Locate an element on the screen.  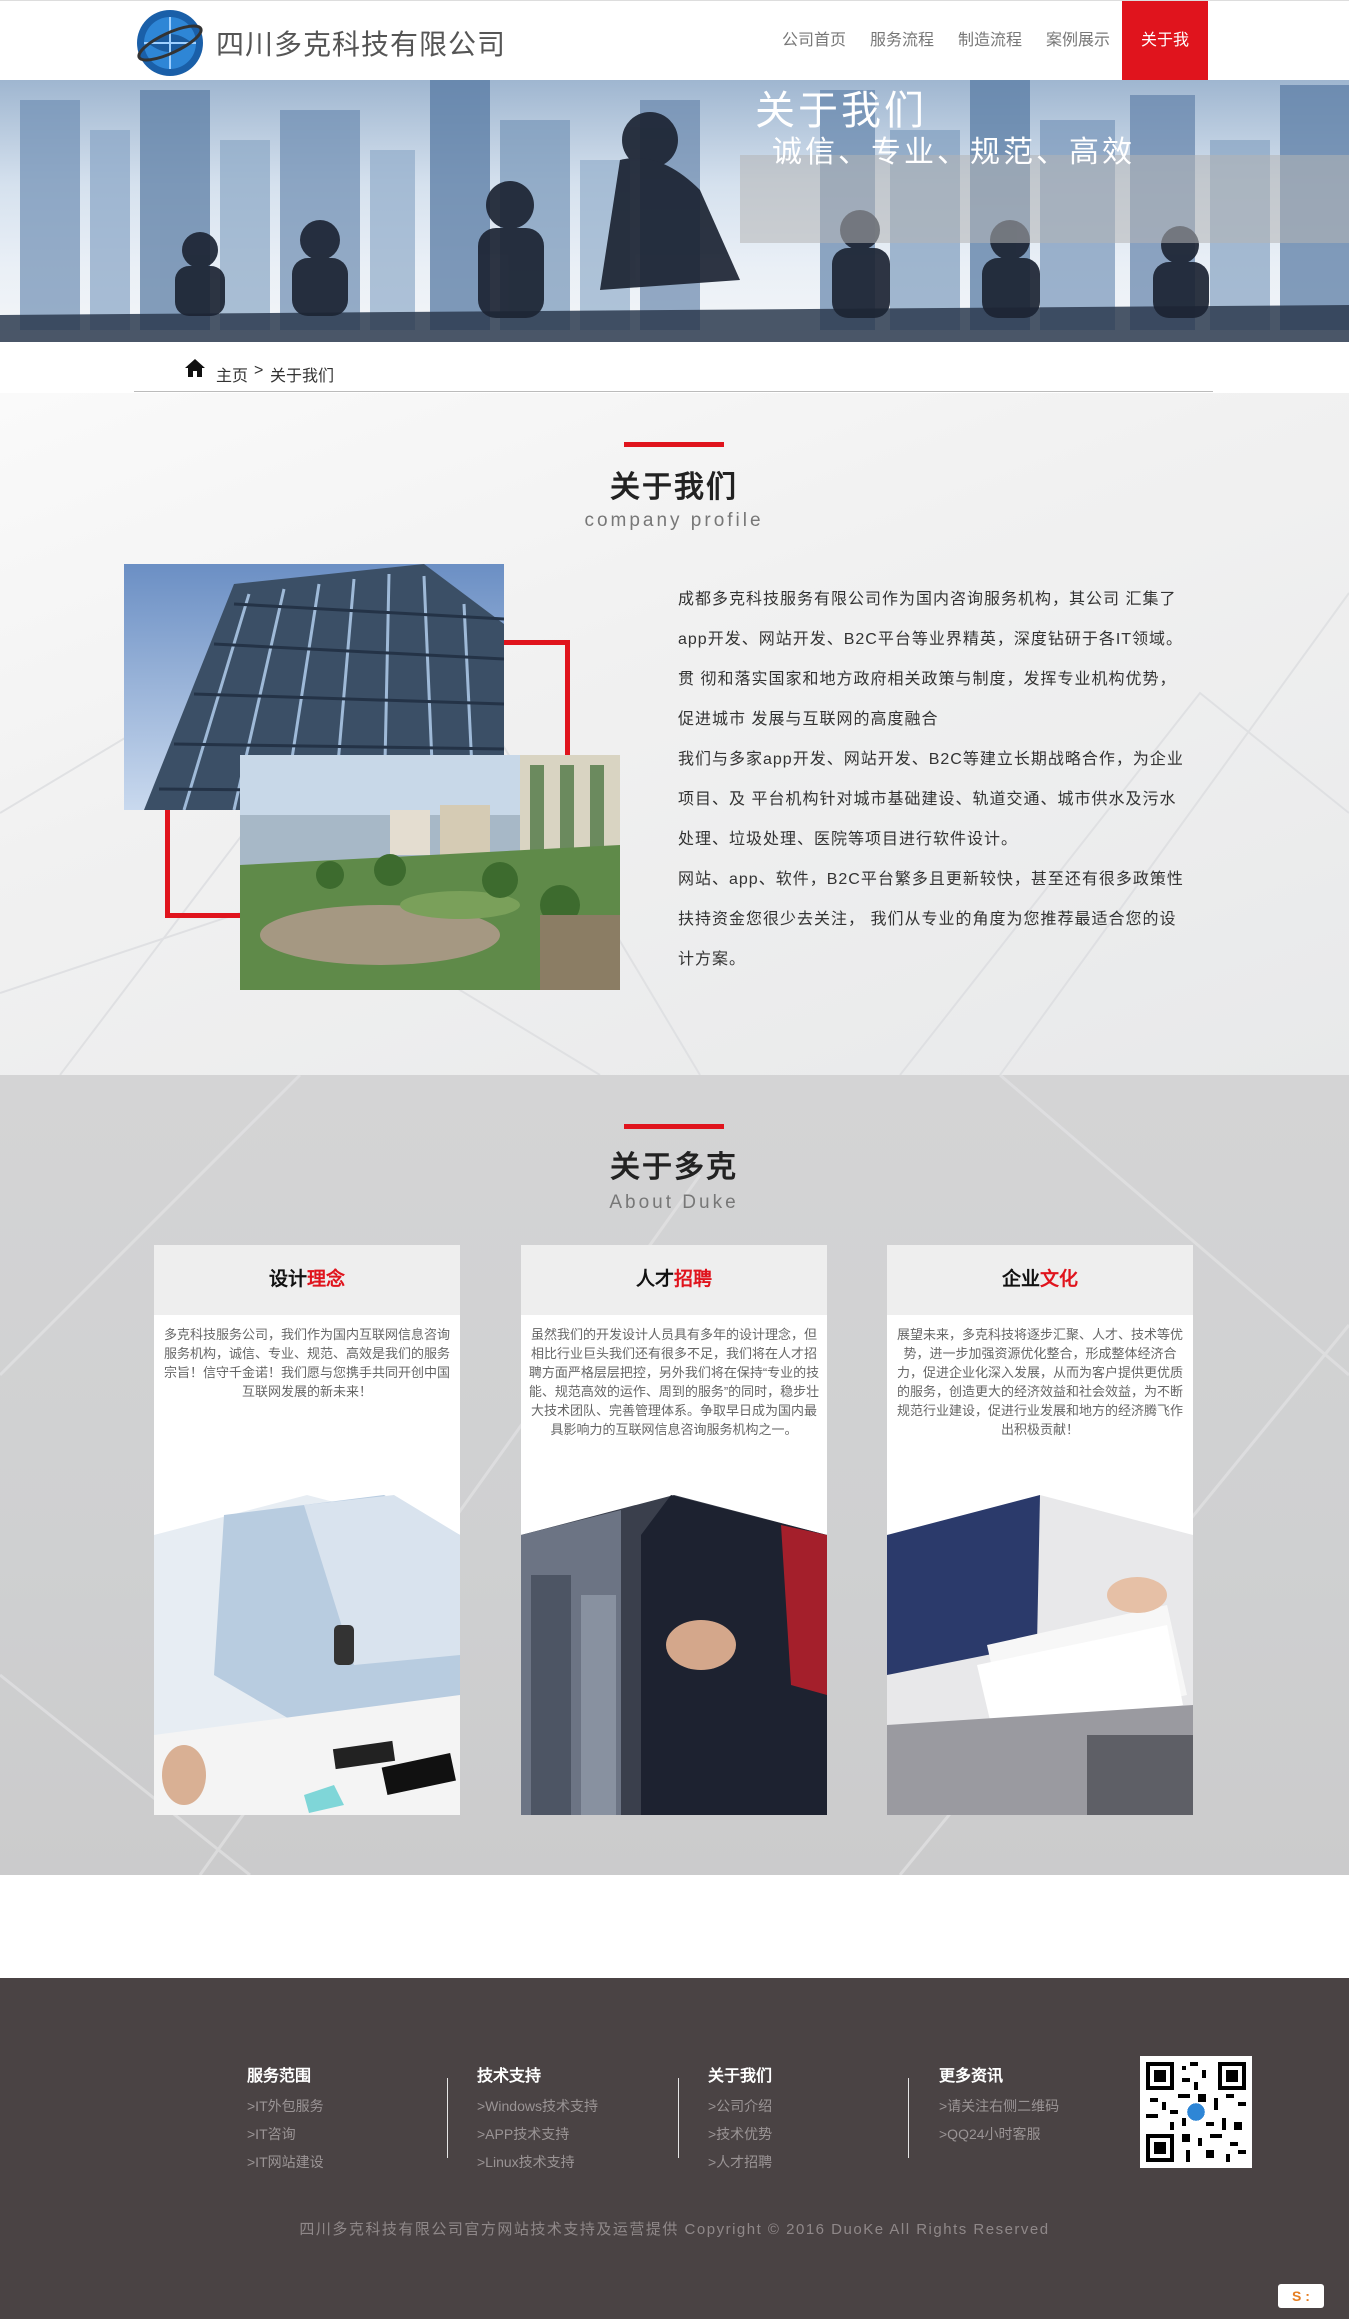
breadcrumb-home-link: 主页 is located at coordinates (232, 374).